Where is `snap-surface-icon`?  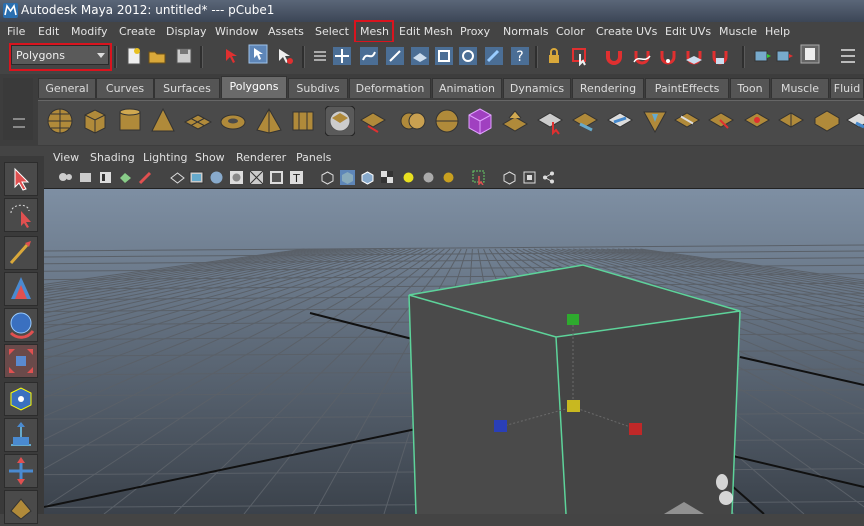
snap-surface-icon is located at coordinates (444, 56).